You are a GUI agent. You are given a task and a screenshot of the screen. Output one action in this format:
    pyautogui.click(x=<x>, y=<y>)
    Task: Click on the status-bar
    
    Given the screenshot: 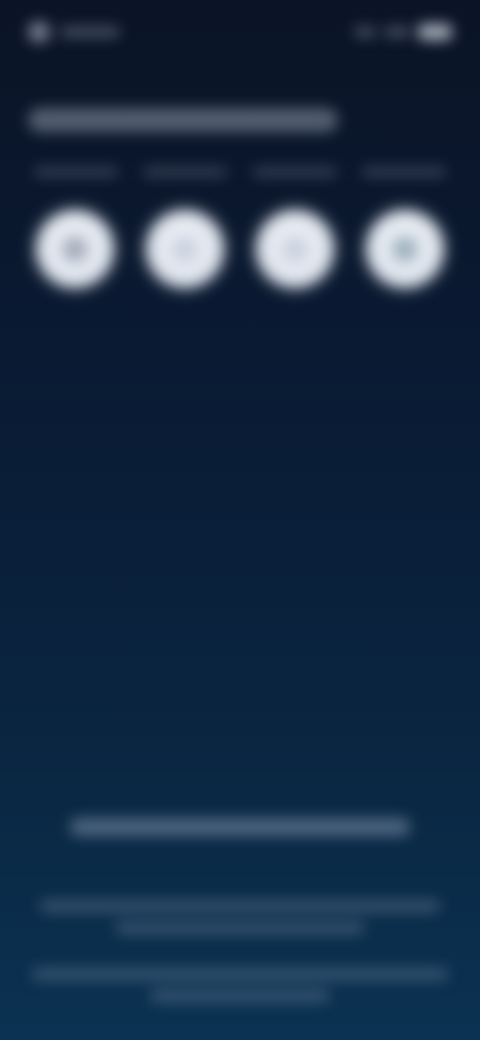 What is the action you would take?
    pyautogui.click(x=240, y=32)
    